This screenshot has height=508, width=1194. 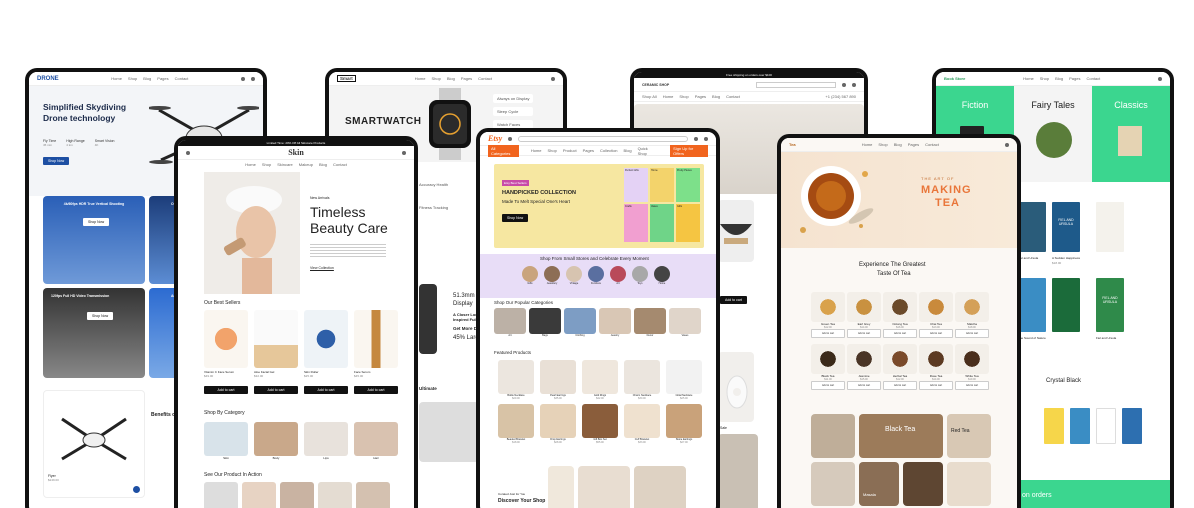 What do you see at coordinates (558, 380) in the screenshot?
I see `product-card: Pearl Earrings $35.00` at bounding box center [558, 380].